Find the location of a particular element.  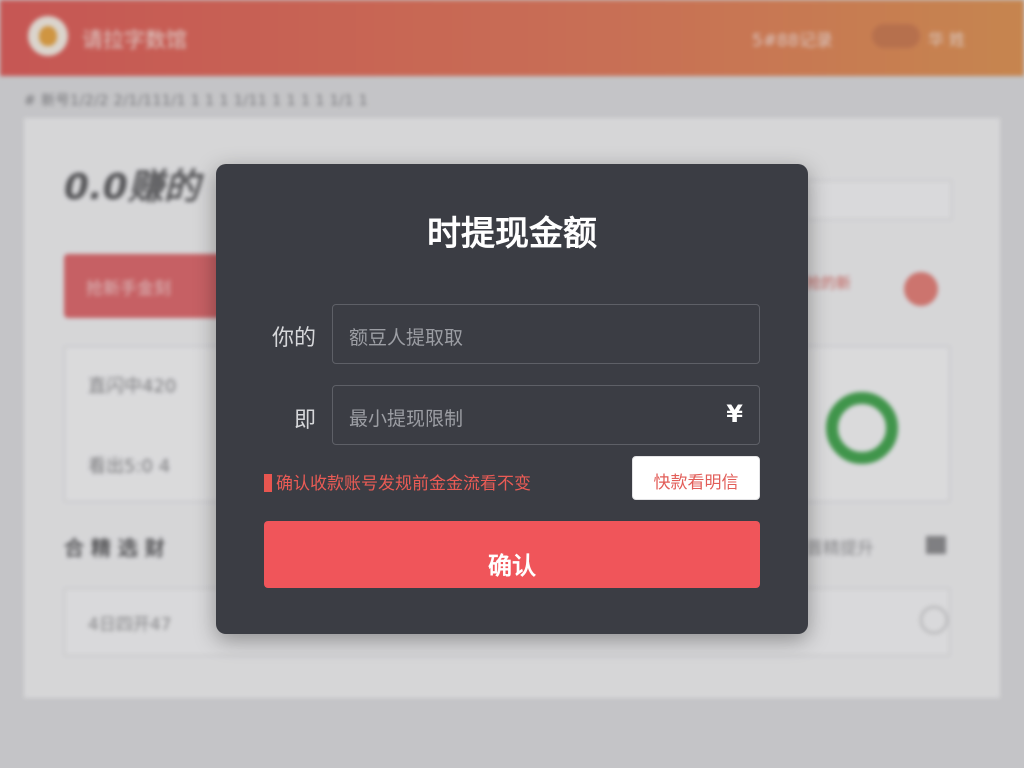

warning-bar-icon is located at coordinates (268, 483).